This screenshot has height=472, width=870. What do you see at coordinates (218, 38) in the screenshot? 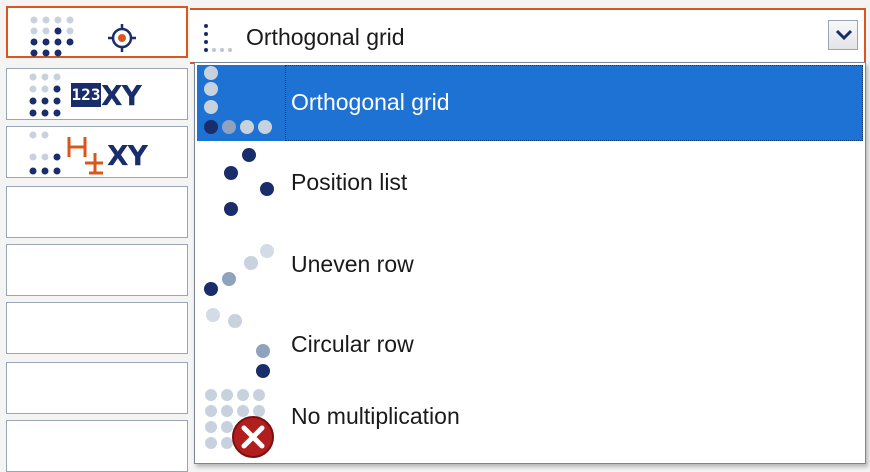
I see `orthogonal-grid-small-icon` at bounding box center [218, 38].